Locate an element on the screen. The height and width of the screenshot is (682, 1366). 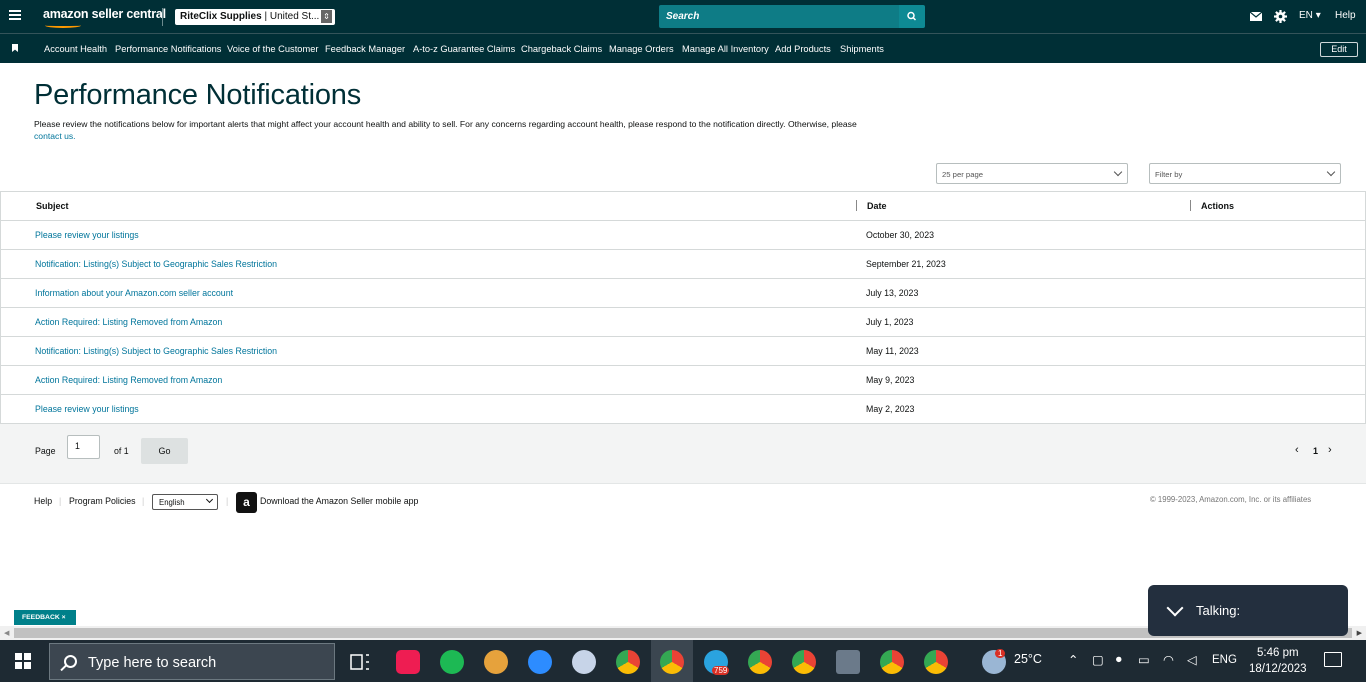
nav-voice-of-the-customer: Voice of the Customer is located at coordinates (272, 49).